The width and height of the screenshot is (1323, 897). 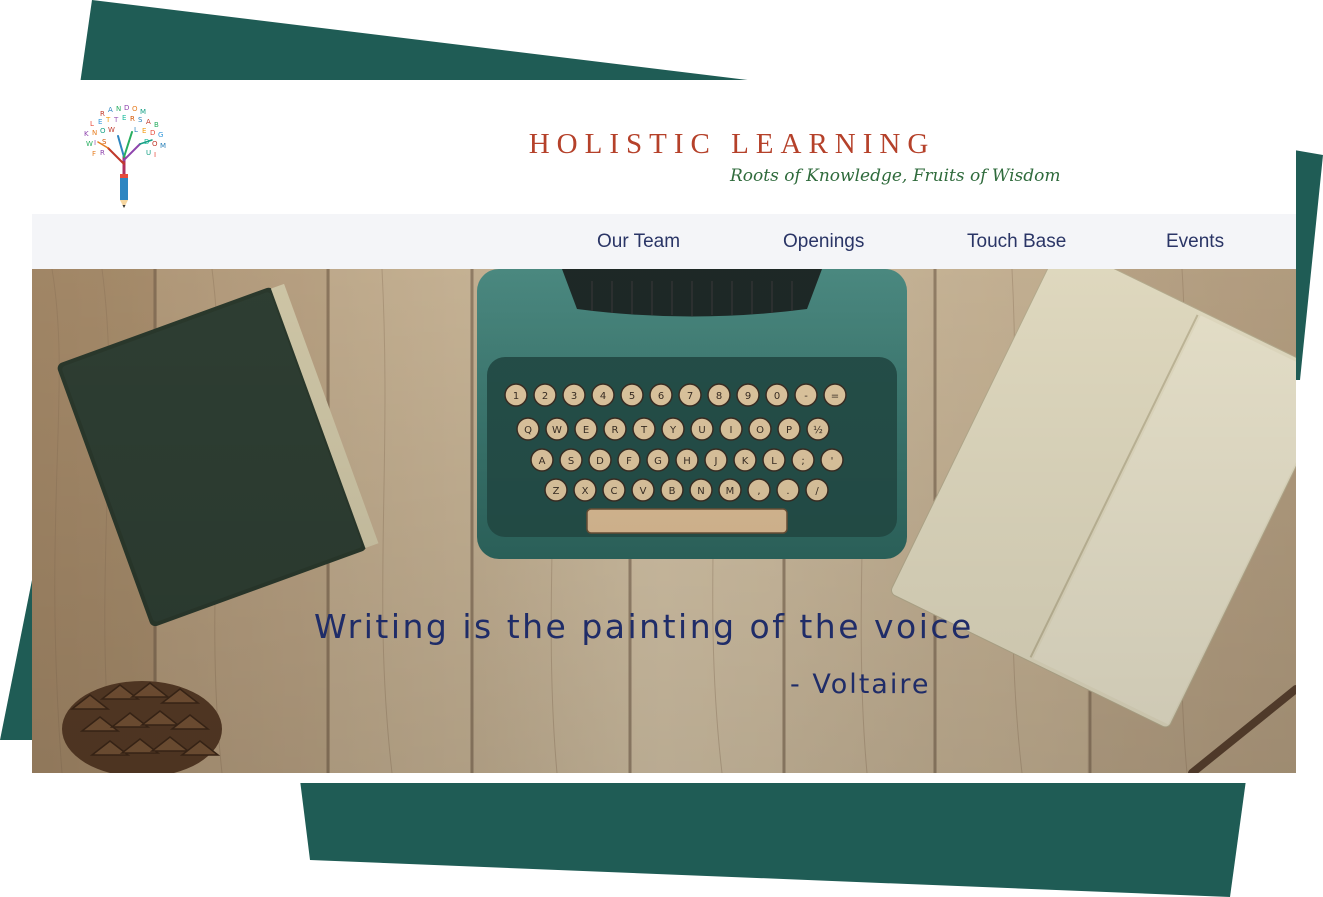 I want to click on nav-item-our-team: Our Team, so click(x=638, y=241).